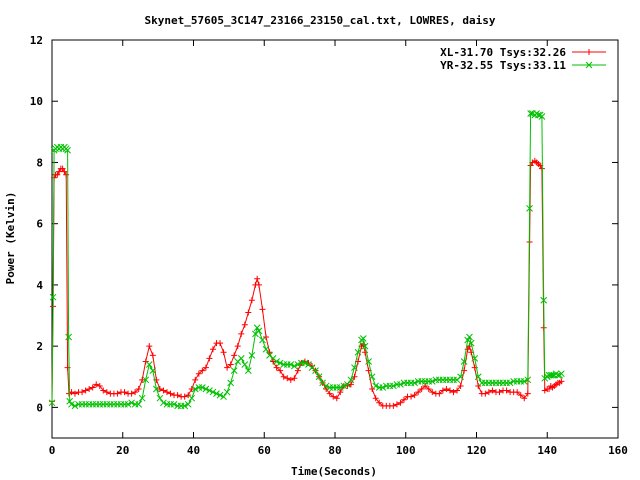  What do you see at coordinates (406, 450) in the screenshot?
I see `x-tick-label: 100` at bounding box center [406, 450].